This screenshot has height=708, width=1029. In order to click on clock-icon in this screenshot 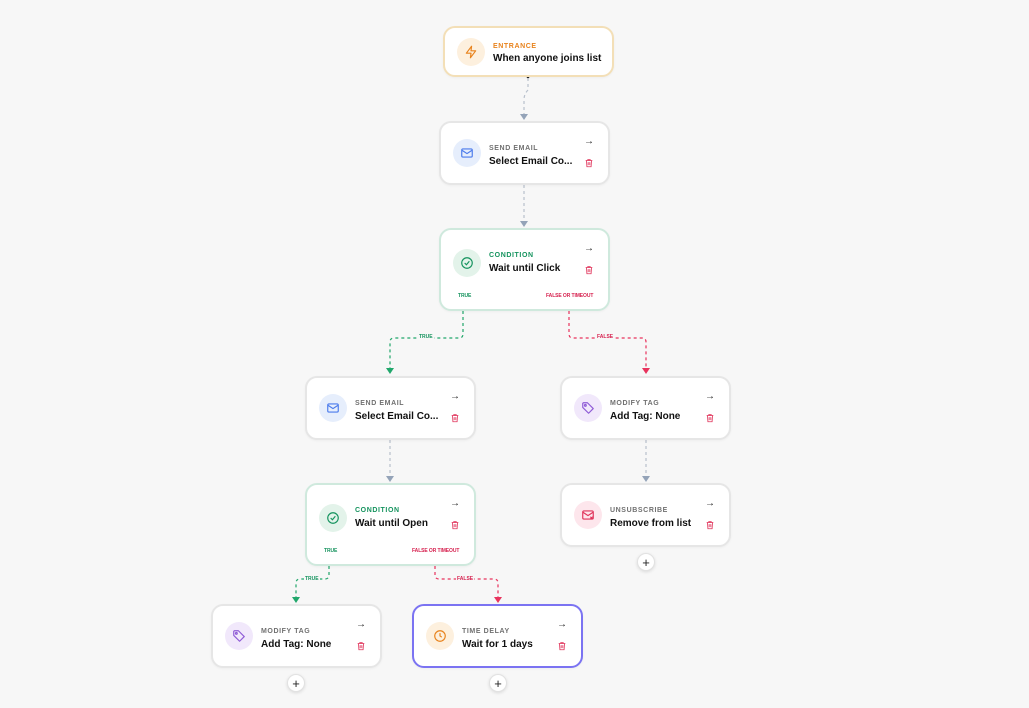, I will do `click(440, 636)`.